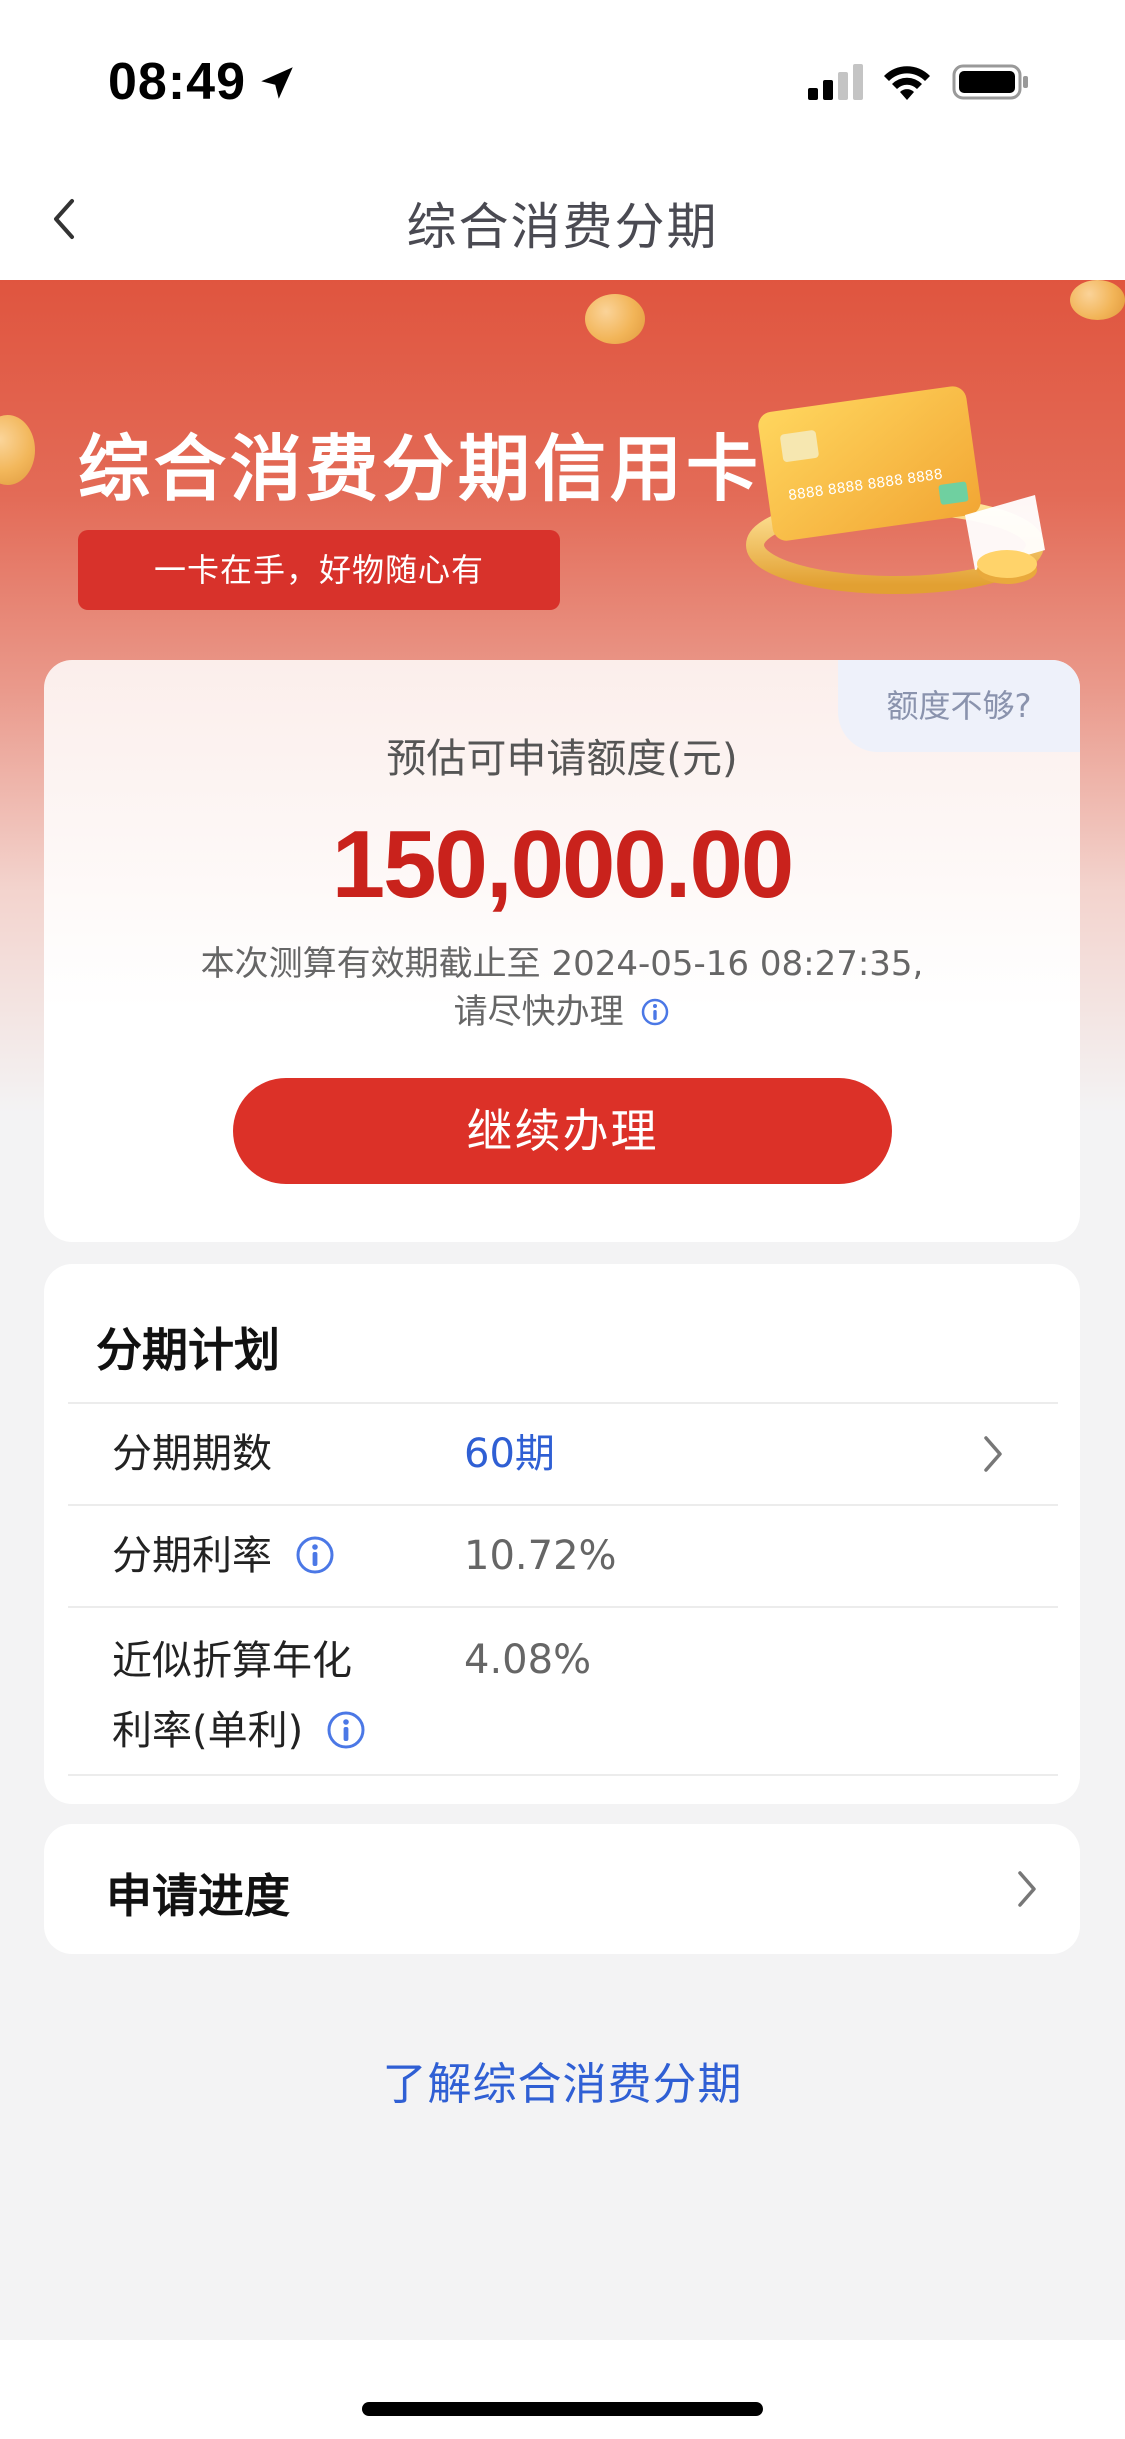 This screenshot has width=1125, height=2439. I want to click on bottom-safe-area, so click(562, 2389).